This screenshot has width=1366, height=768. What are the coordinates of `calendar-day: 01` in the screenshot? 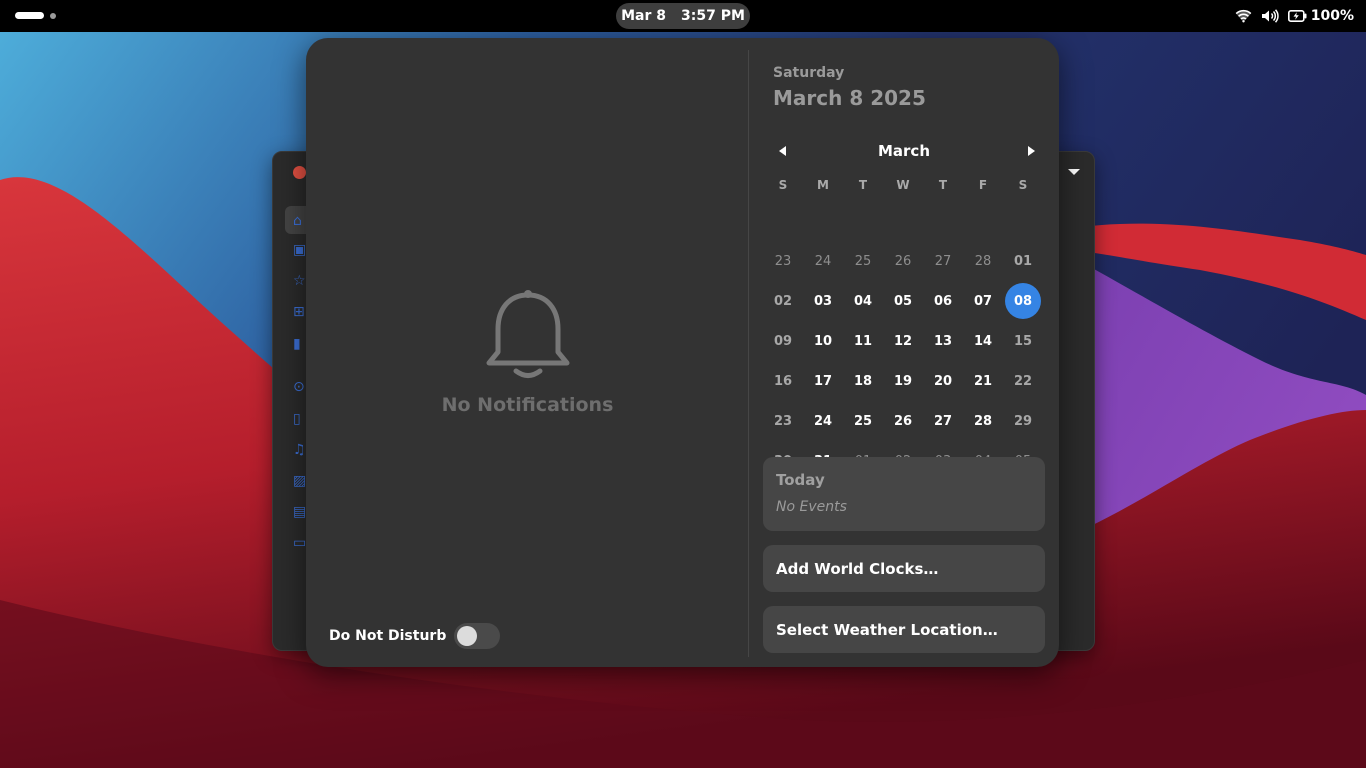 It's located at (1023, 261).